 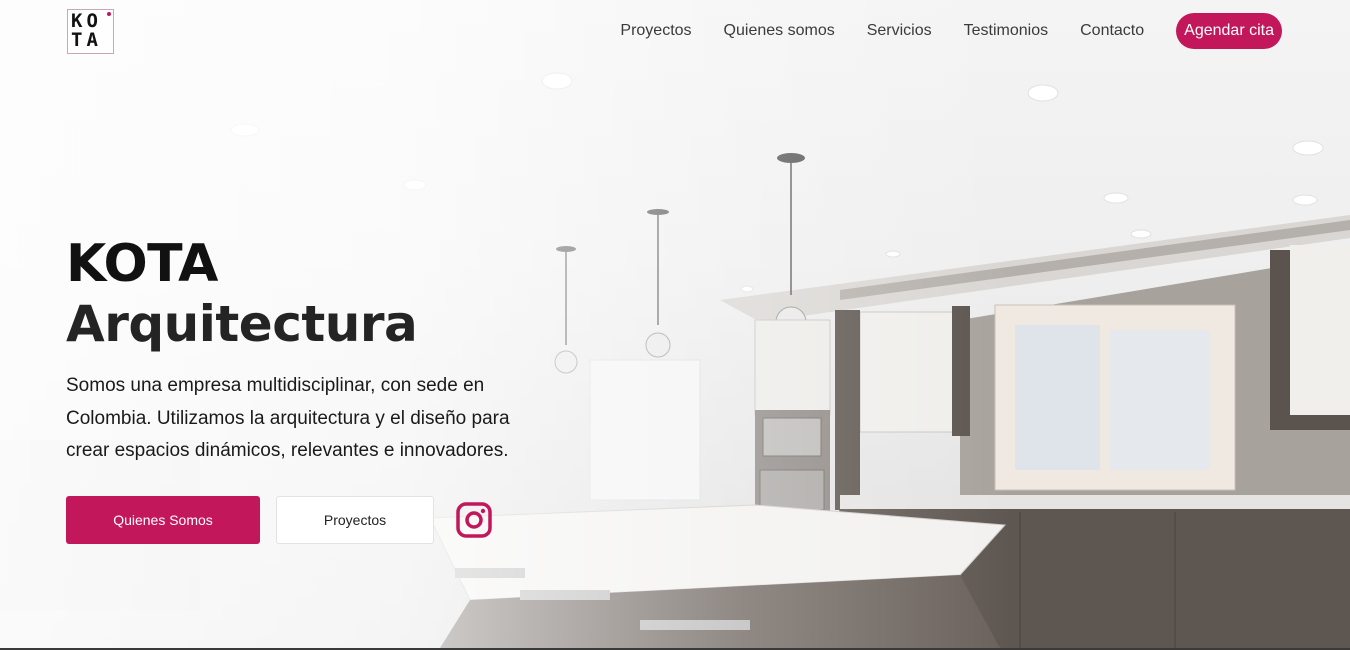 What do you see at coordinates (242, 324) in the screenshot?
I see `hero-title-subtitle: Arquitectura` at bounding box center [242, 324].